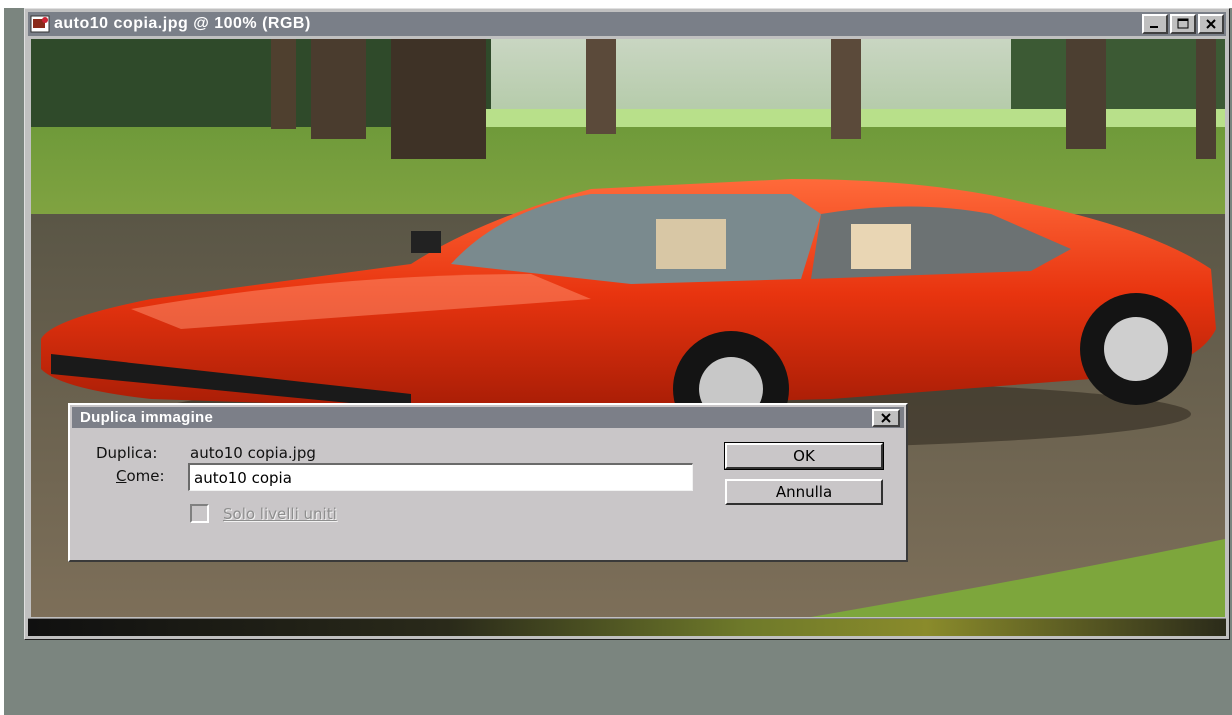 The width and height of the screenshot is (1232, 715). I want to click on screen-left-strip, so click(2, 361).